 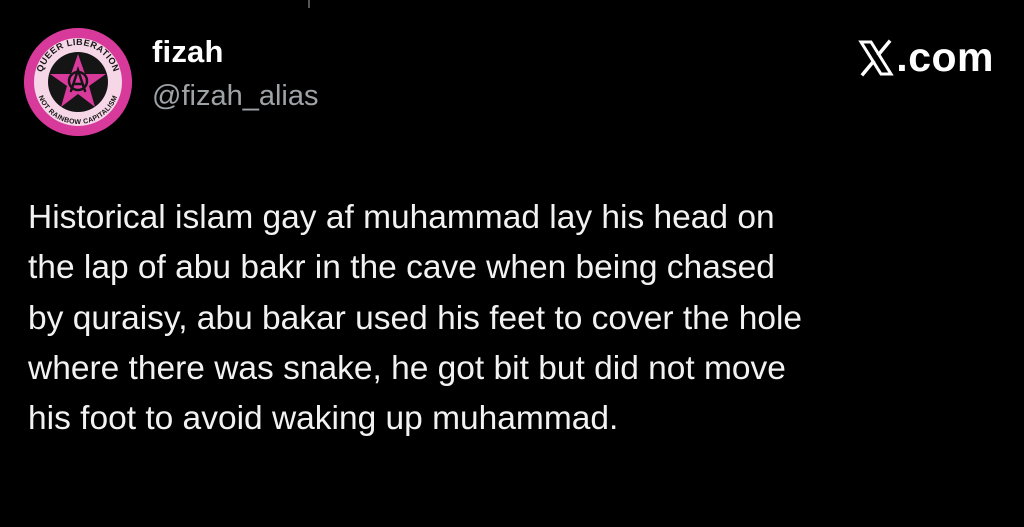 What do you see at coordinates (188, 52) in the screenshot?
I see `display-name: fizah` at bounding box center [188, 52].